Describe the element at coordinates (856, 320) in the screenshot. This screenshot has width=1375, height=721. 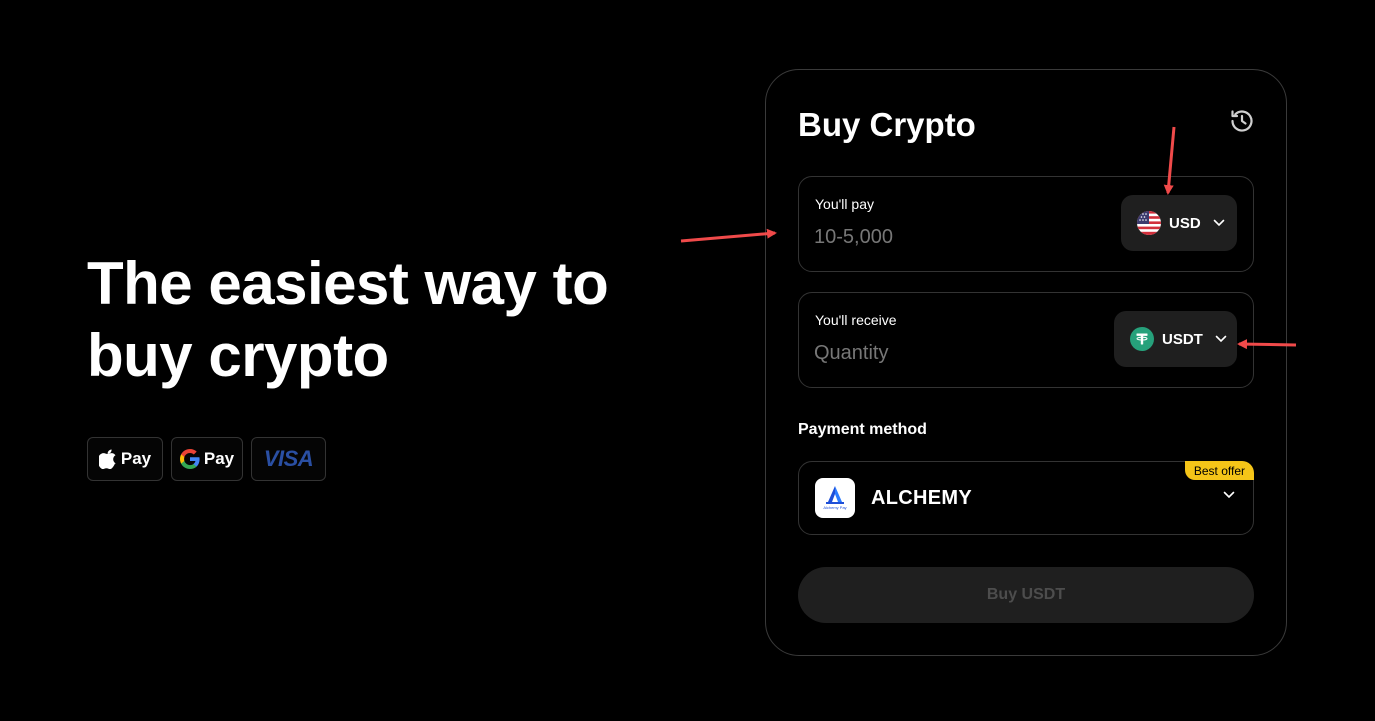
I see `receive-label: You'll receive` at that location.